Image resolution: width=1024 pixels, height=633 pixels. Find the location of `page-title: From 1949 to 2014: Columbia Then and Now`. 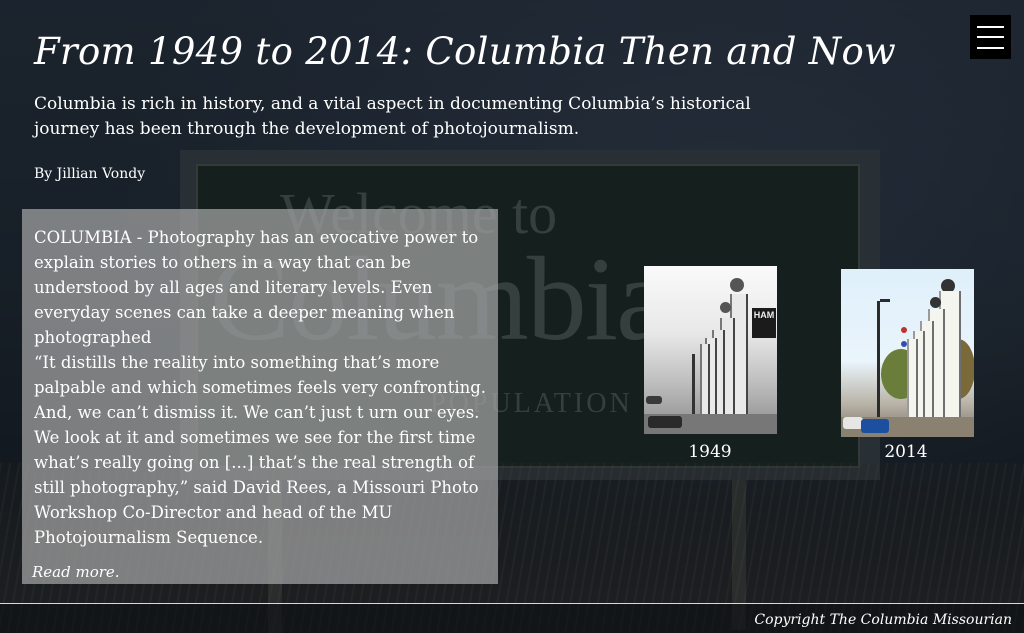

page-title: From 1949 to 2014: Columbia Then and Now is located at coordinates (465, 51).